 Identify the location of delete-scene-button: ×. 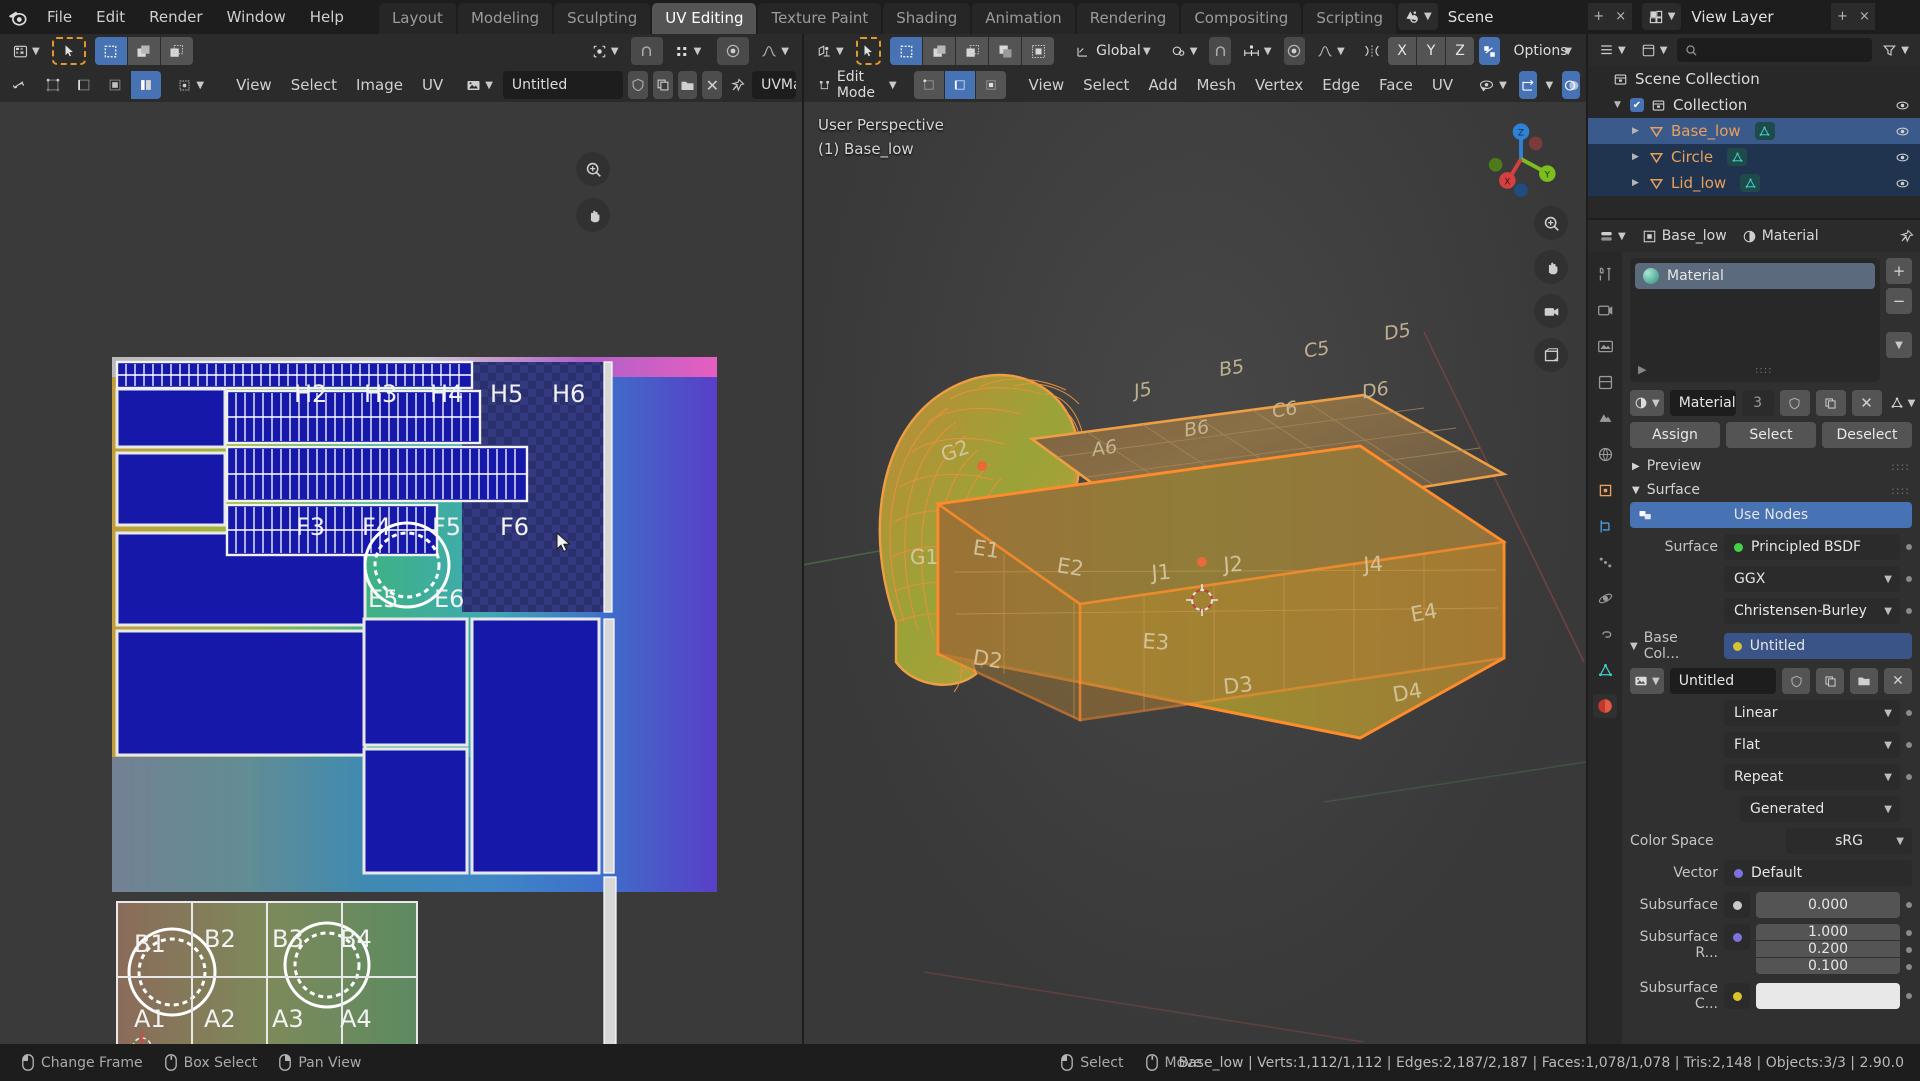
(1620, 16).